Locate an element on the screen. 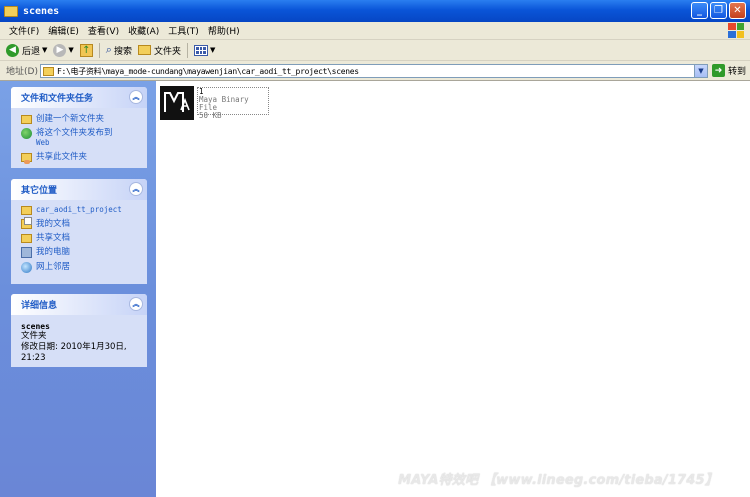 The height and width of the screenshot is (497, 750). task-label: 共享此文件夹 is located at coordinates (62, 157).